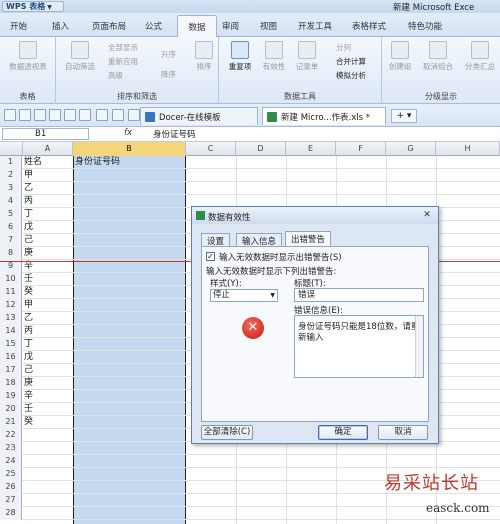  Describe the element at coordinates (18, 26) in the screenshot. I see `tab-home: 开始` at that location.